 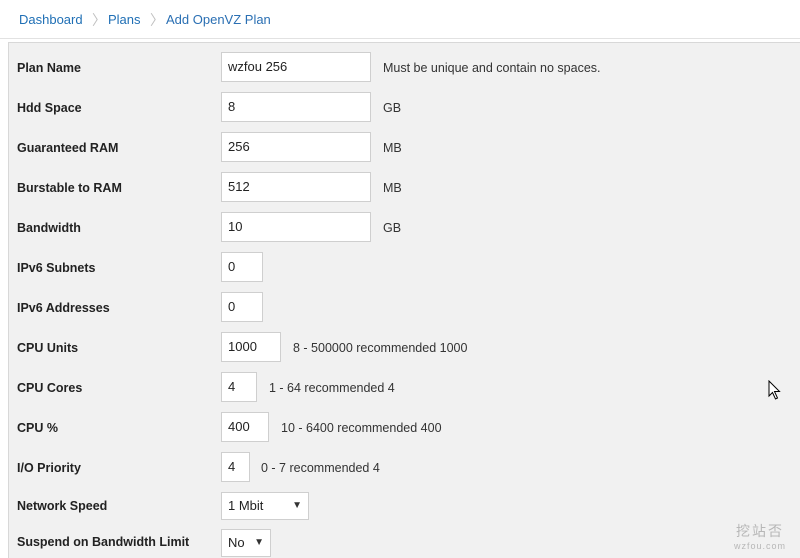 What do you see at coordinates (296, 107) in the screenshot?
I see `hdd-space-input: 8` at bounding box center [296, 107].